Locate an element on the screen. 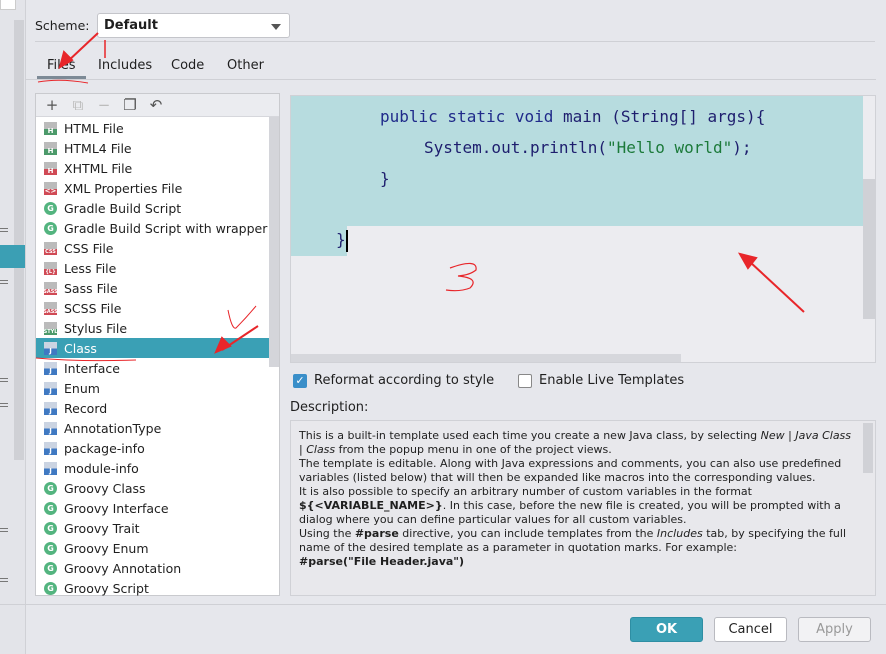 Image resolution: width=886 pixels, height=654 pixels. ok-button: OK is located at coordinates (666, 629).